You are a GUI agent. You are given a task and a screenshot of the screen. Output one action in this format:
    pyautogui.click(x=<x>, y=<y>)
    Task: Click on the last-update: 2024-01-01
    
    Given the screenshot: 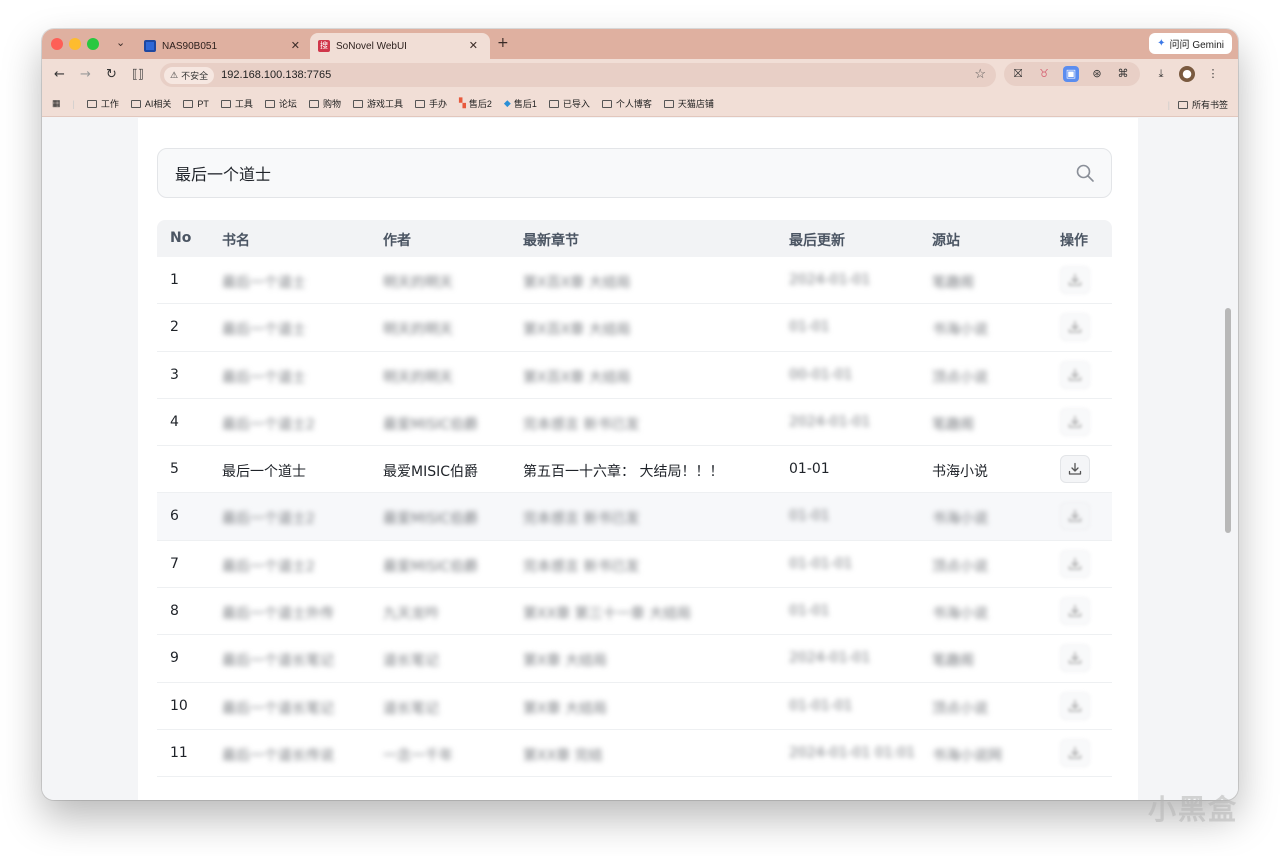 What is the action you would take?
    pyautogui.click(x=830, y=280)
    